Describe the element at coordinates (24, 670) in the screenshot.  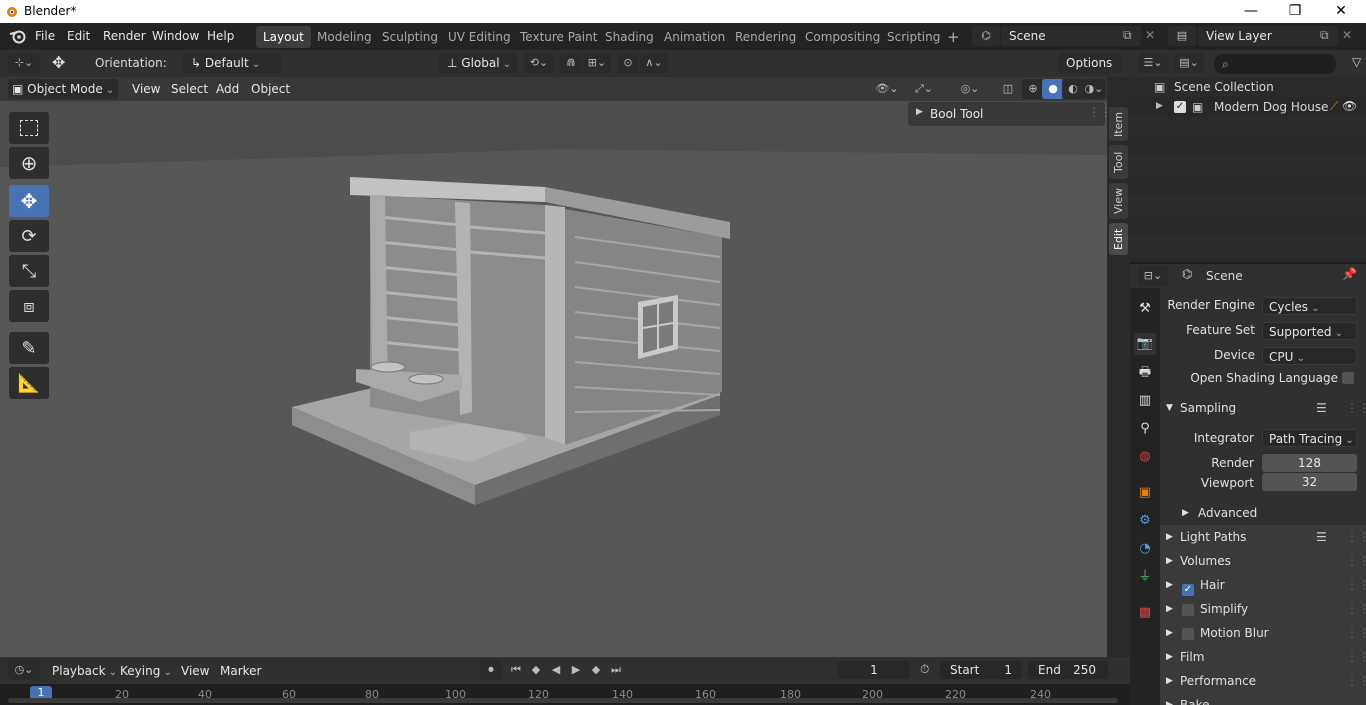
I see `timeline-editor-type-icon: ◷⌄` at that location.